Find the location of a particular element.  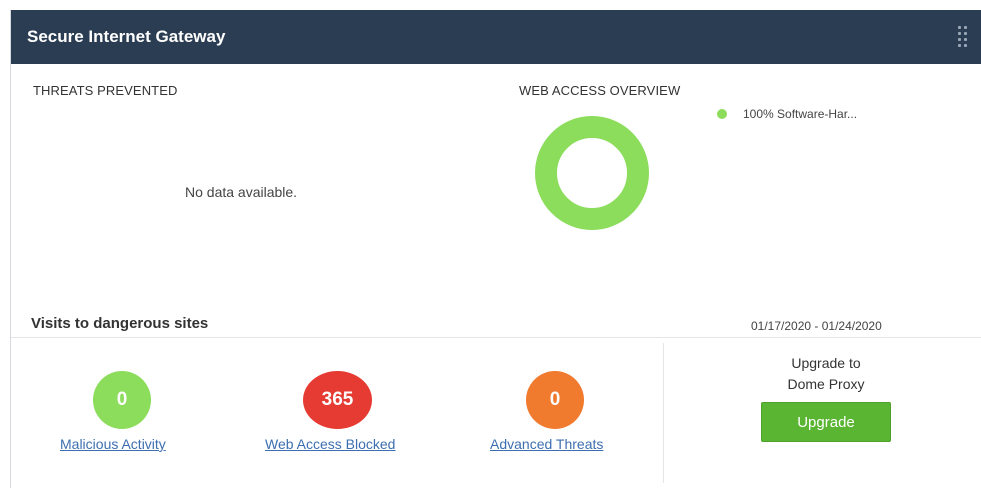

advanced-threats-link: Advanced Threats is located at coordinates (546, 444).